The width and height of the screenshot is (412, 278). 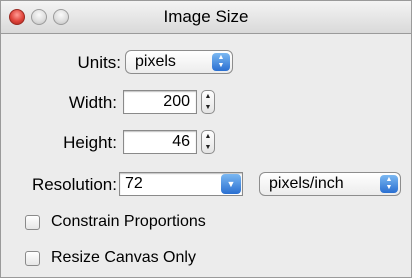 I want to click on resolution-label: Resolution:, so click(x=74, y=184).